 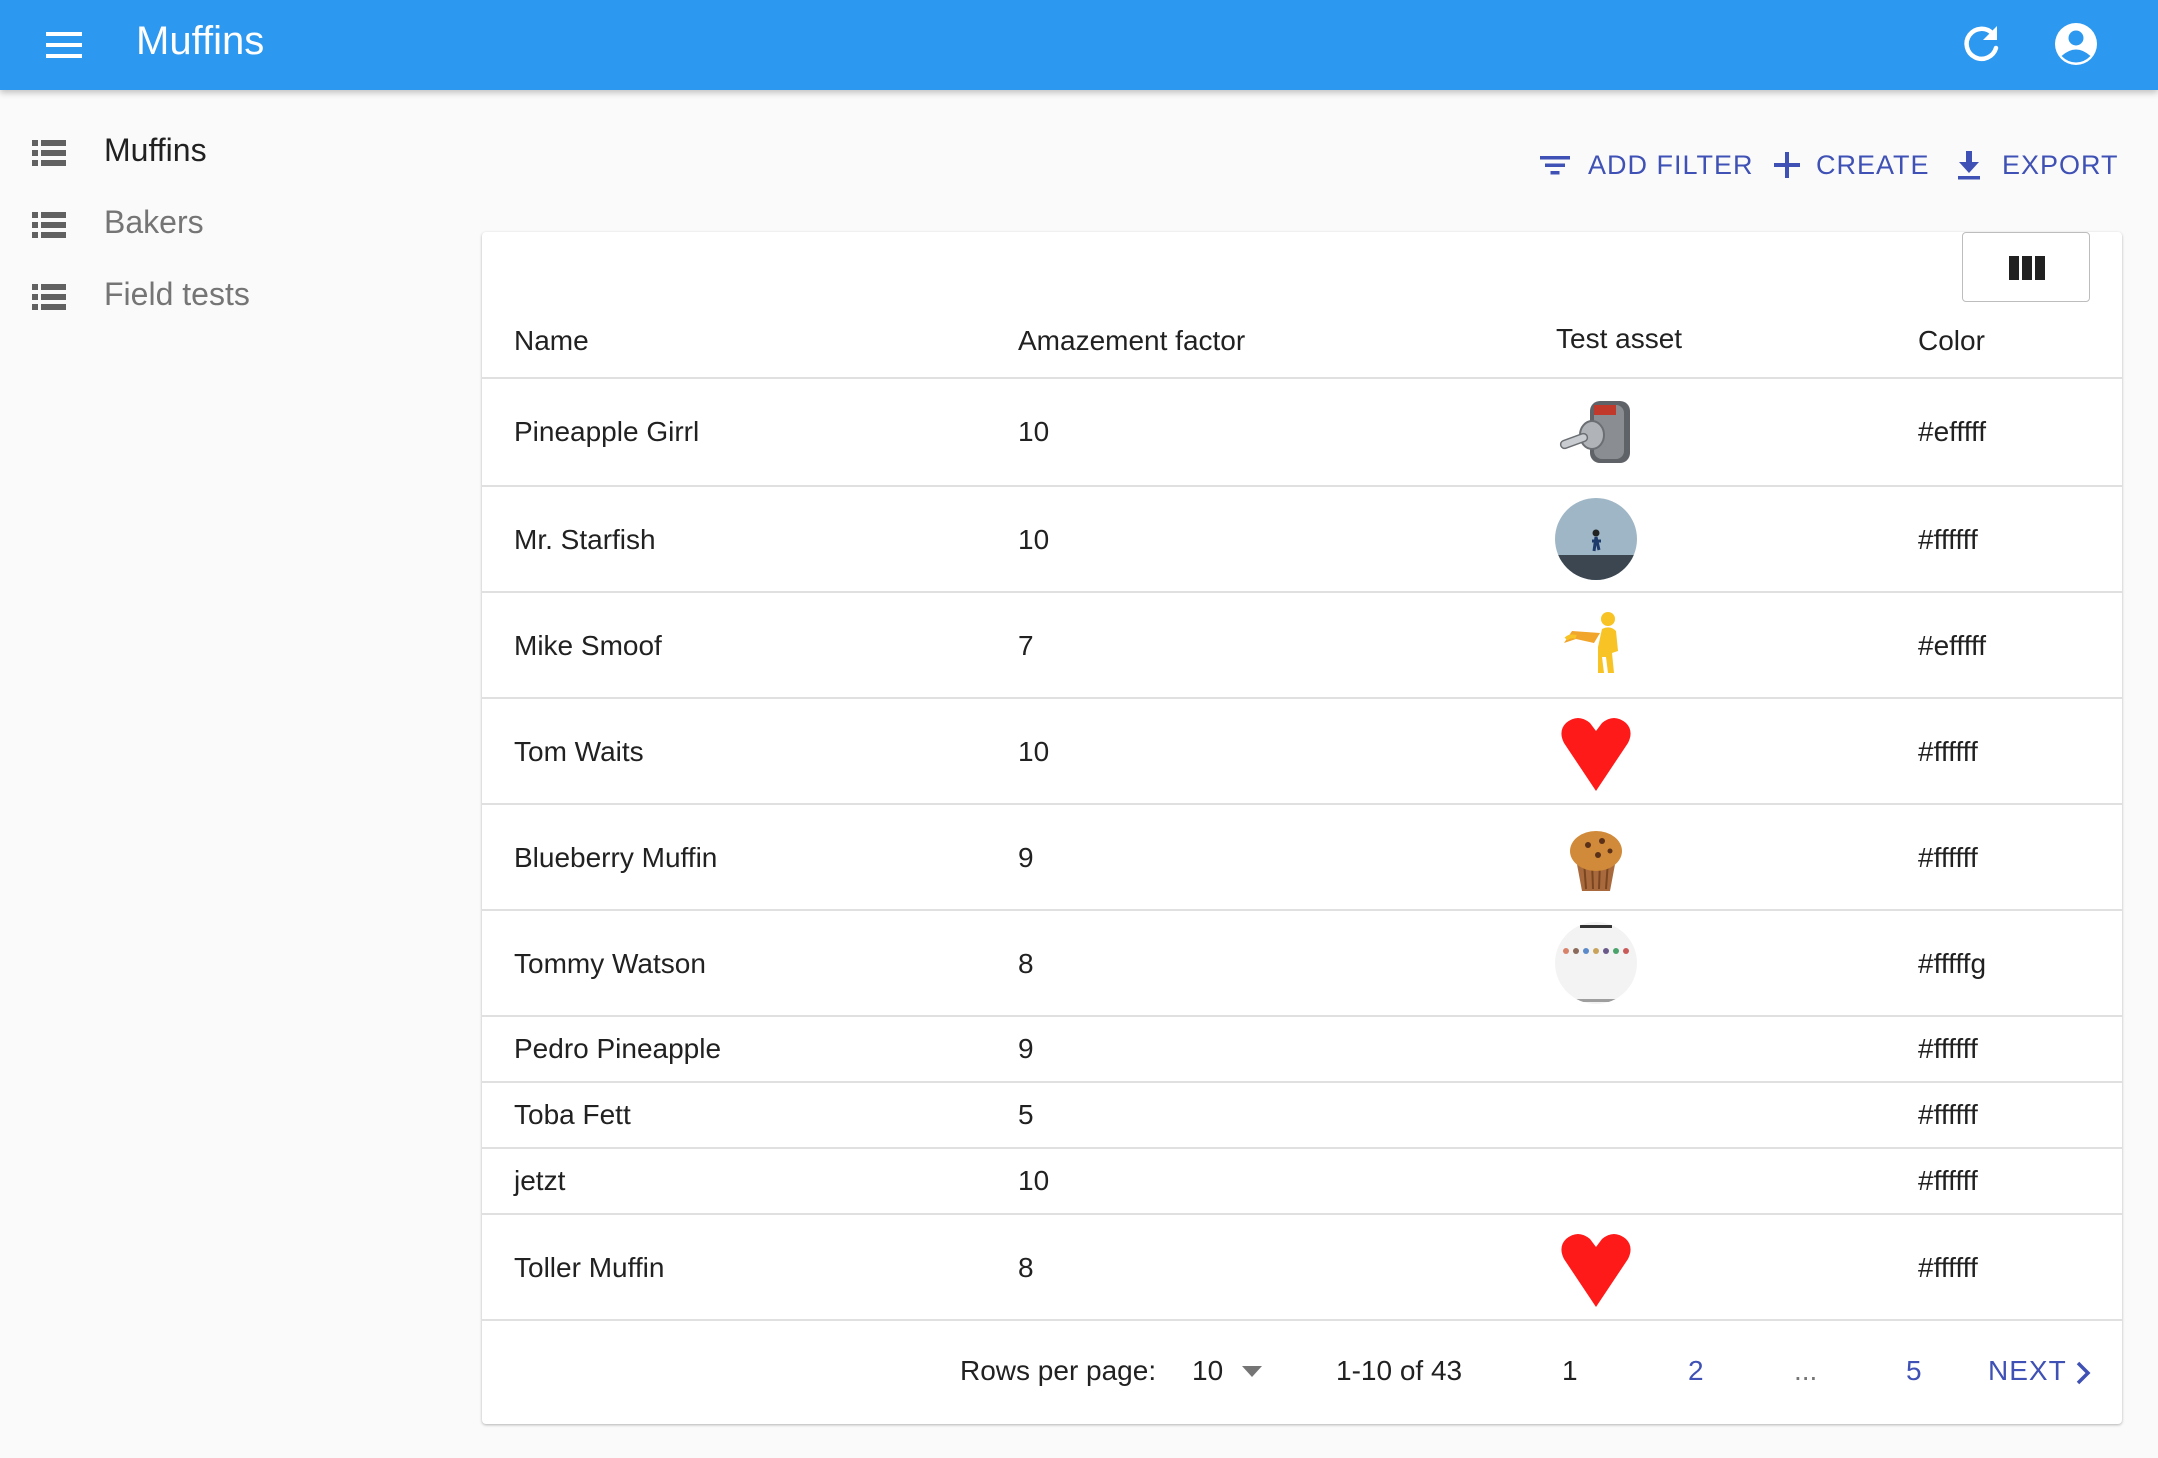 I want to click on sidebar-item-label: Muffins, so click(x=155, y=150).